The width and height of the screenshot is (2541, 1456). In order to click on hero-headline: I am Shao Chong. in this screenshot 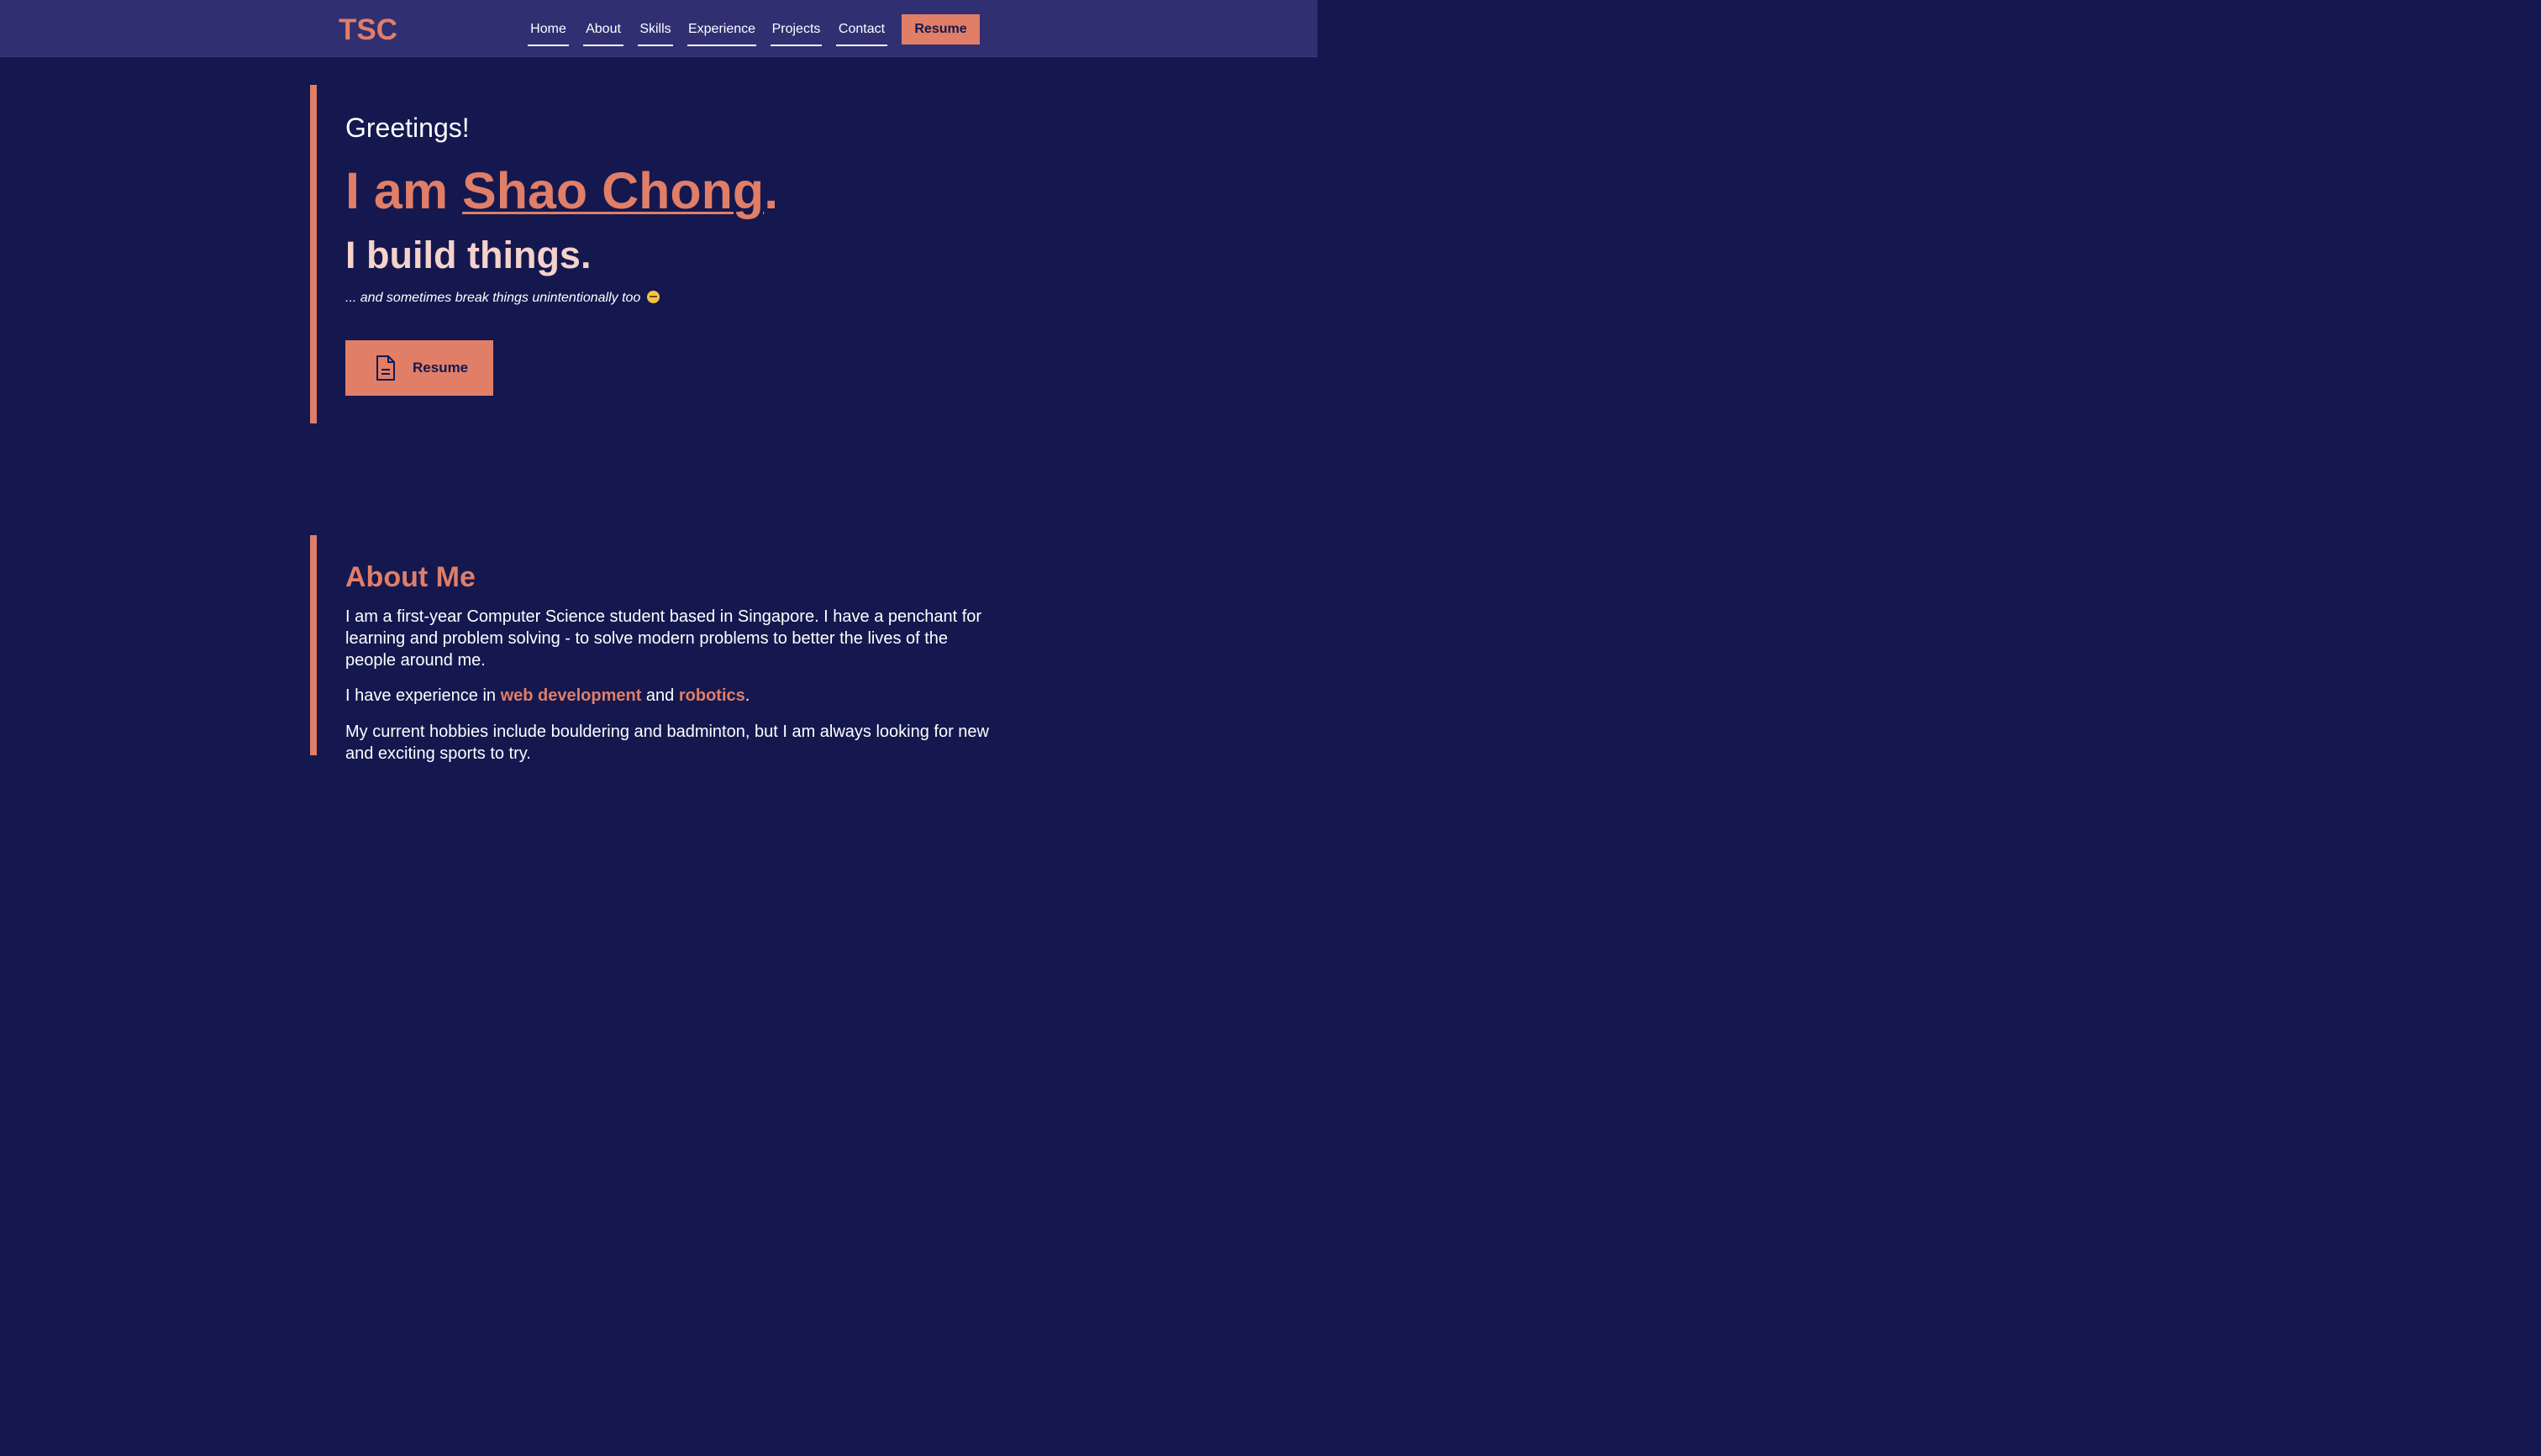, I will do `click(561, 190)`.